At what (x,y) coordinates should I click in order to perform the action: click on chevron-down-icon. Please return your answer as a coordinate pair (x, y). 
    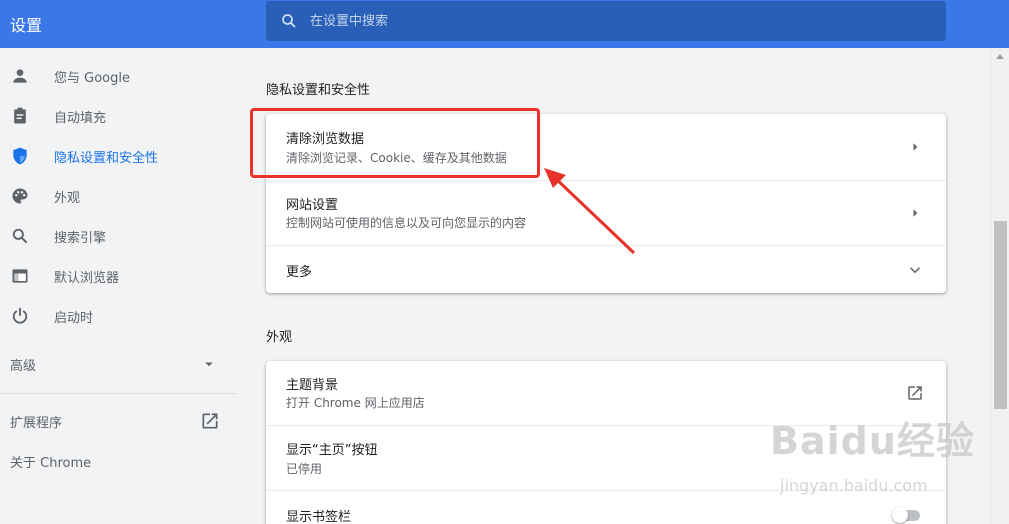
    Looking at the image, I should click on (915, 270).